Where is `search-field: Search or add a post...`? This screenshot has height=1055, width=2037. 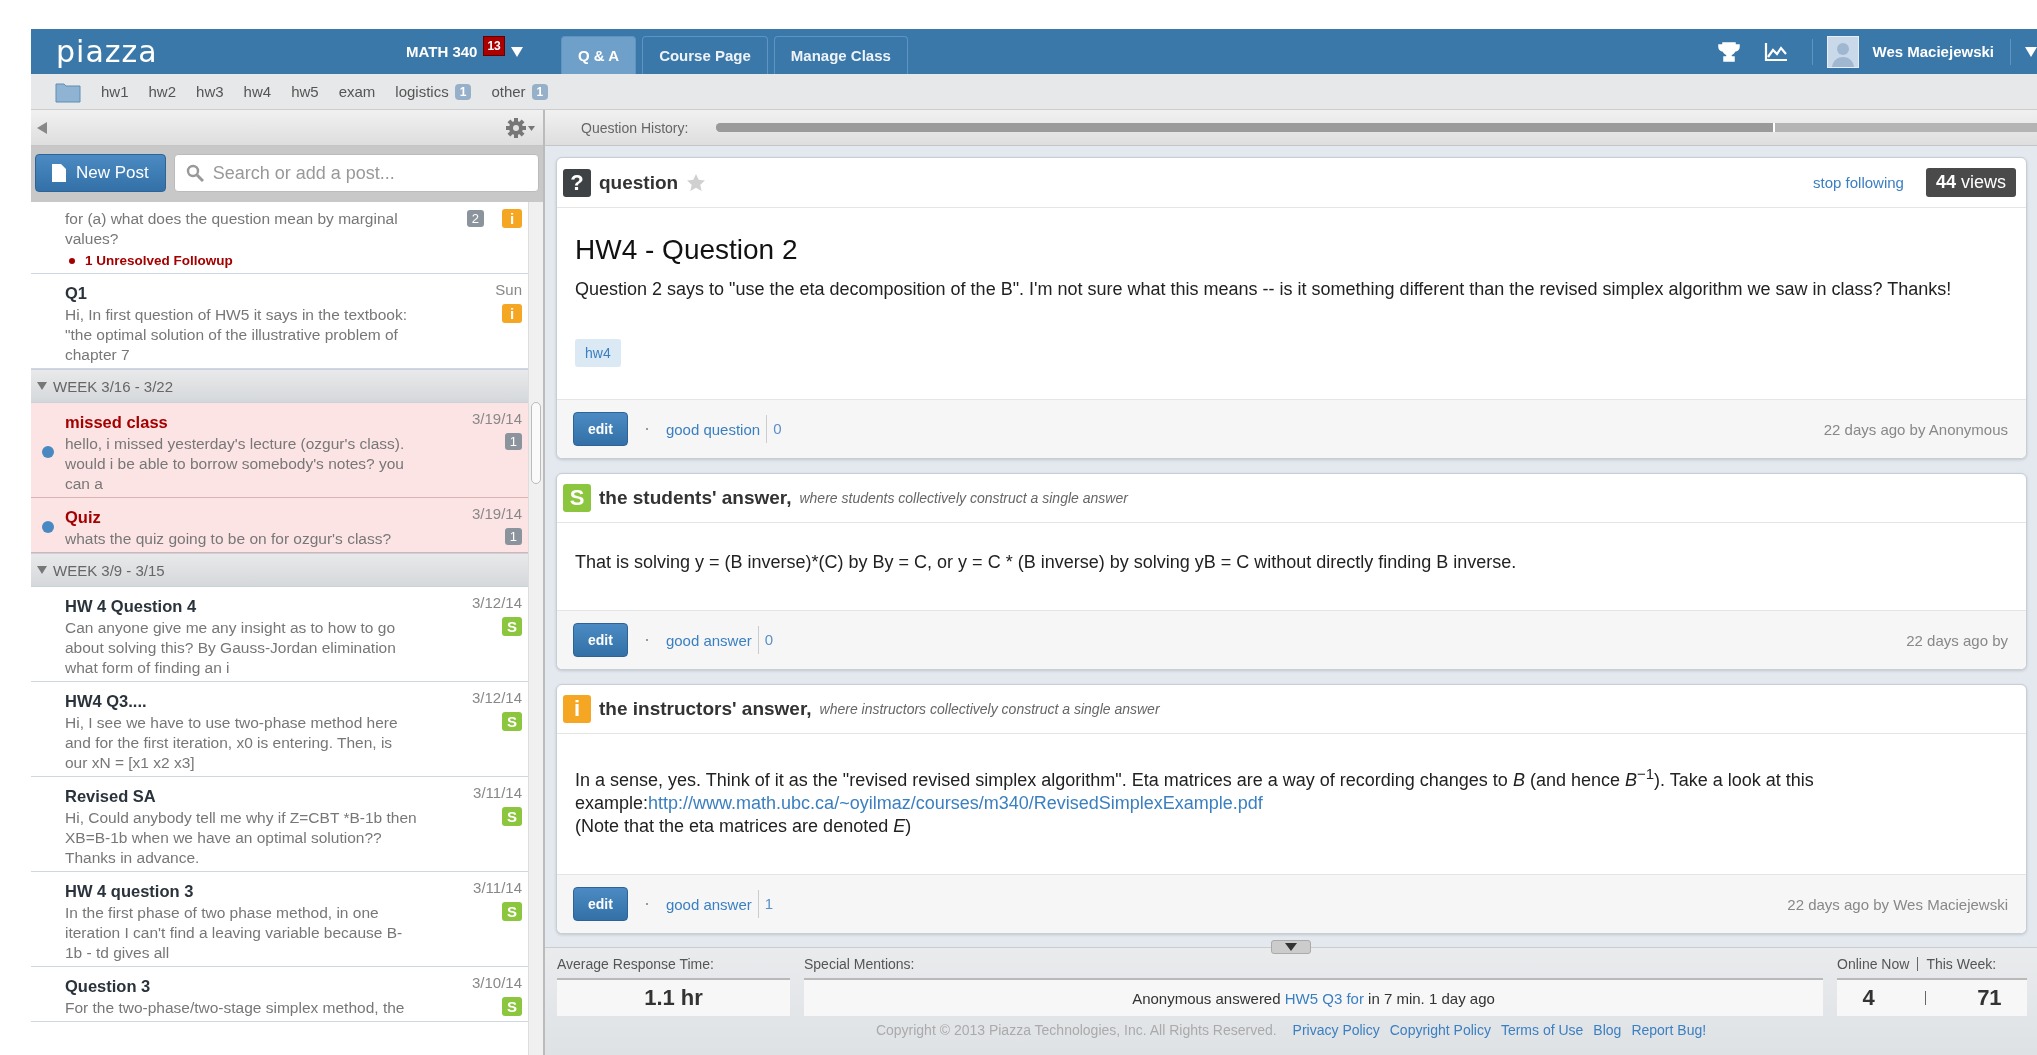 search-field: Search or add a post... is located at coordinates (356, 173).